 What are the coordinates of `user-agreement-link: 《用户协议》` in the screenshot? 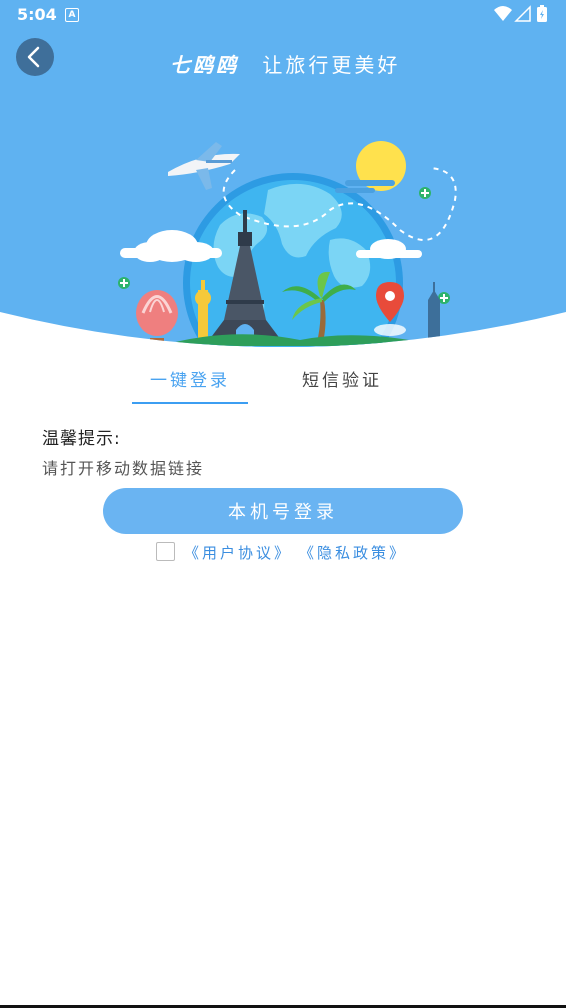 It's located at (238, 552).